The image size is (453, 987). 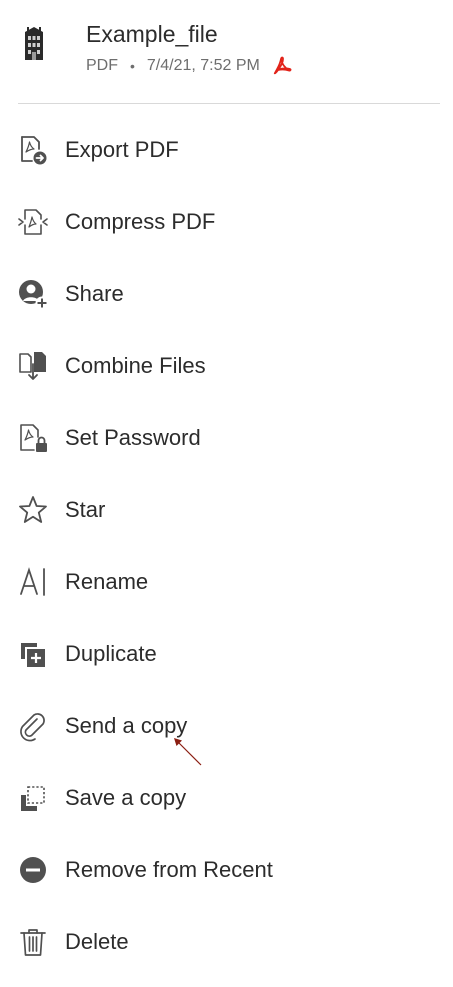 What do you see at coordinates (33, 870) in the screenshot?
I see `remove-circle-icon` at bounding box center [33, 870].